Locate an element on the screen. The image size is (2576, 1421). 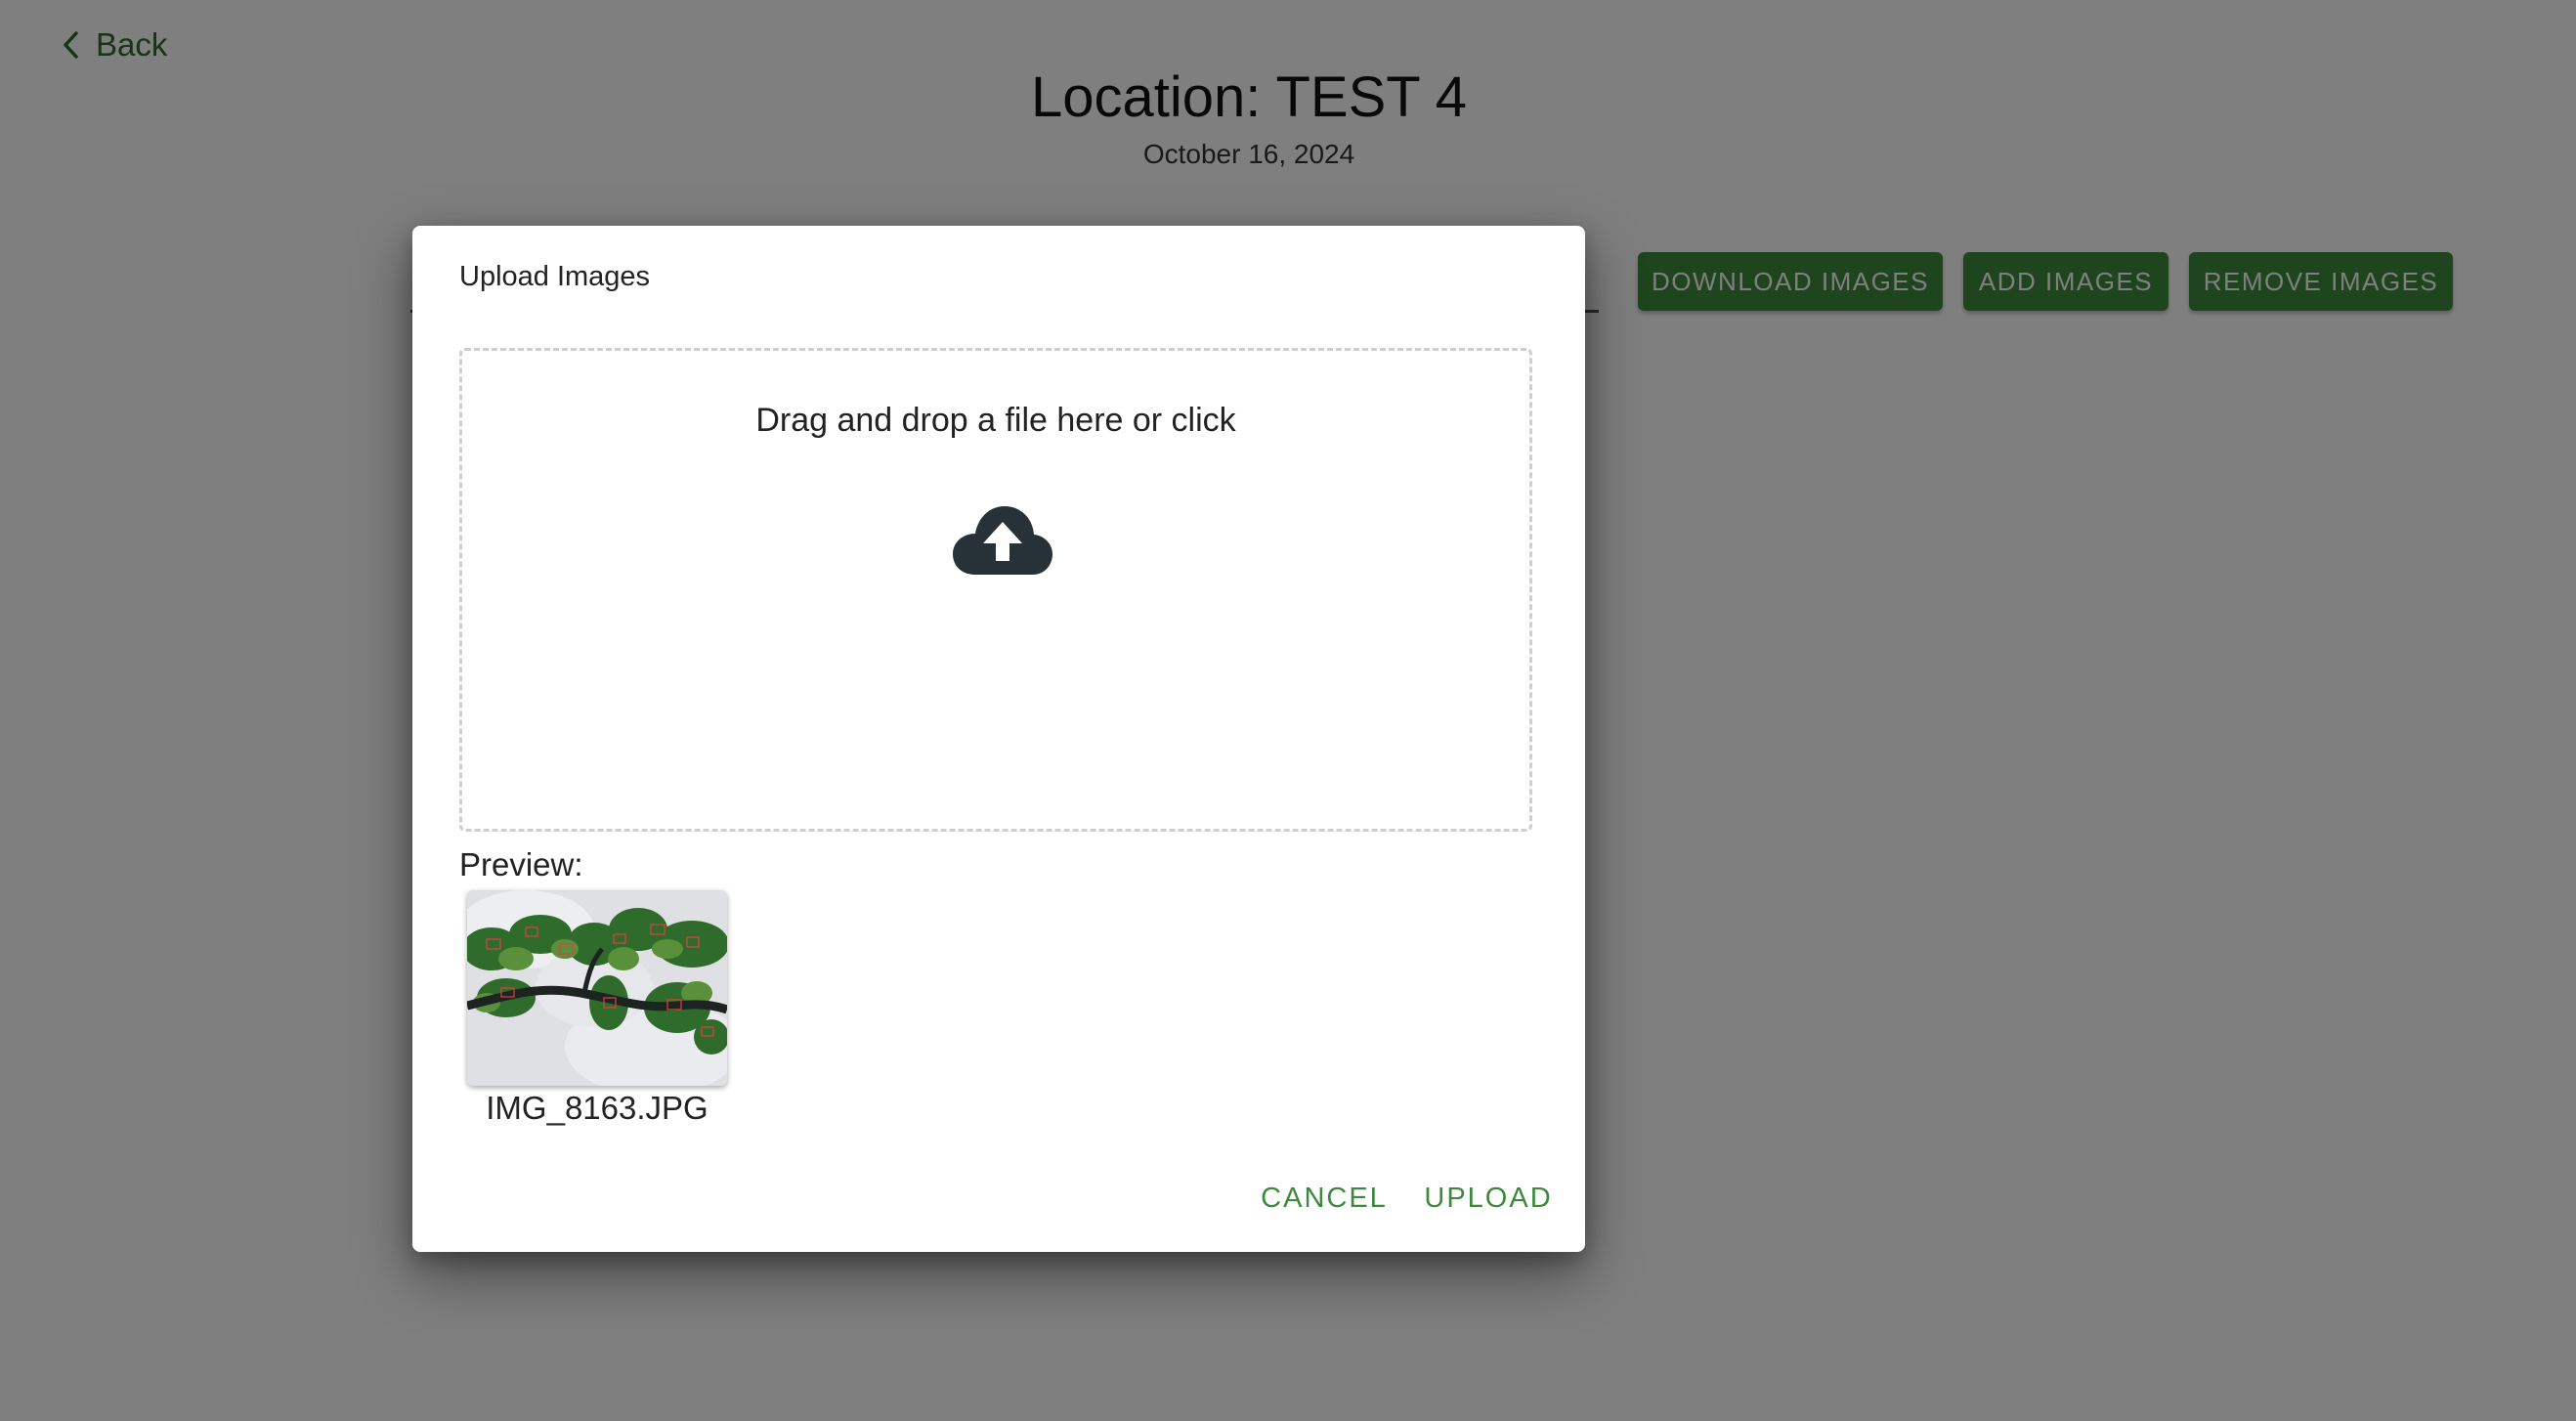
upload-button: UPLOAD is located at coordinates (1488, 1198).